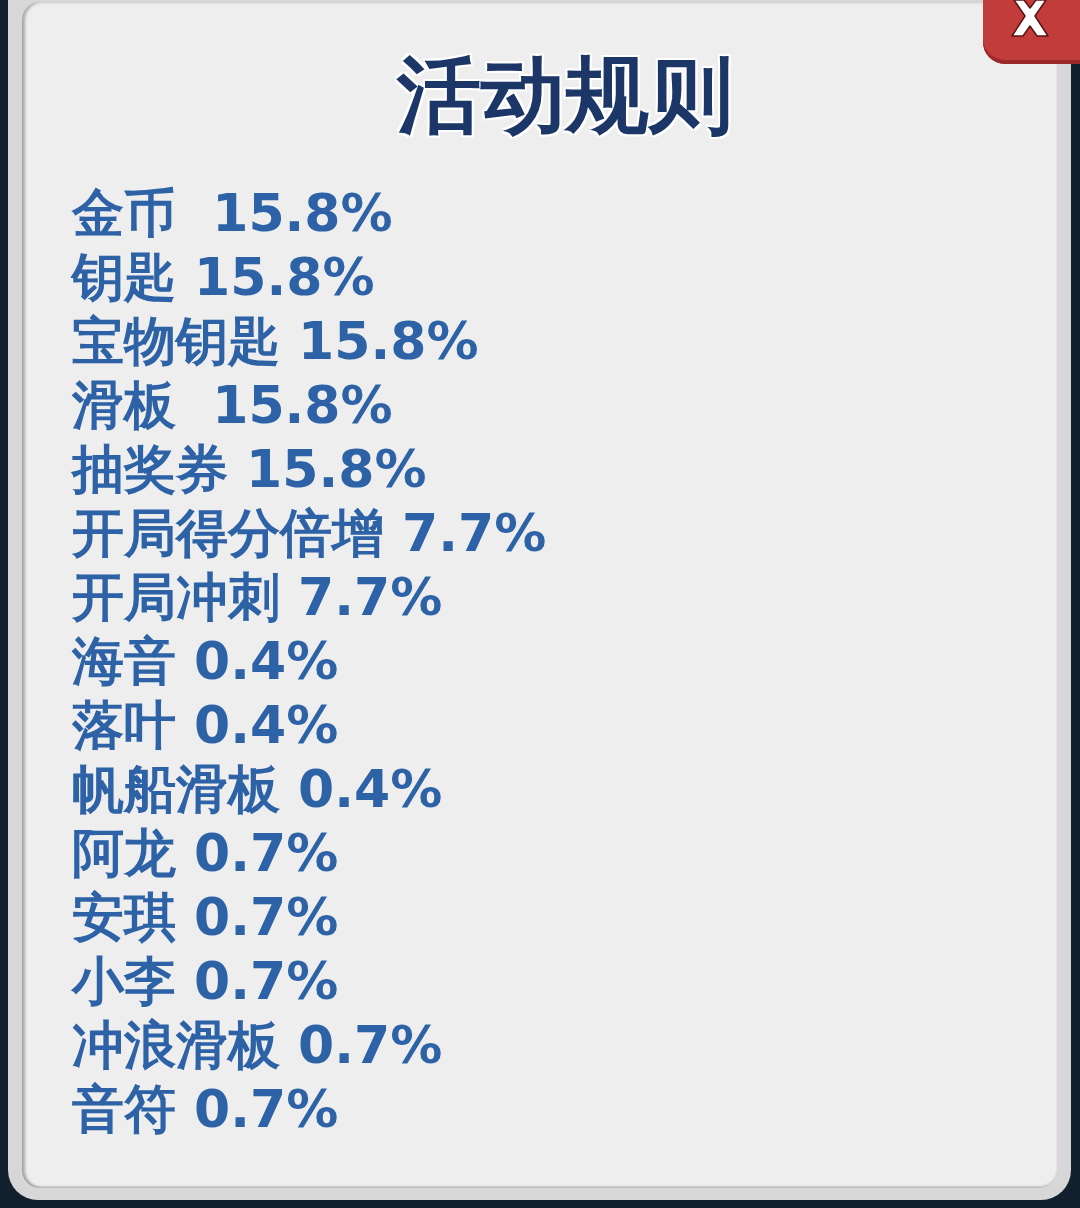  What do you see at coordinates (223, 277) in the screenshot?
I see `prize-rate-line: 钥匙 15.8%` at bounding box center [223, 277].